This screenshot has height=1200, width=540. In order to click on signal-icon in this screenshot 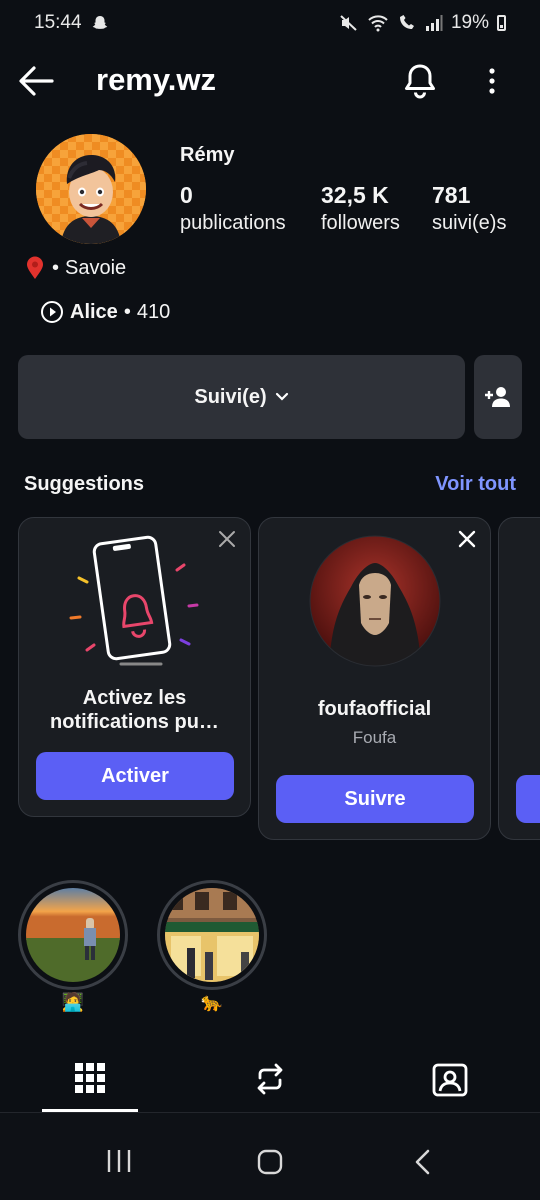, I will do `click(434, 23)`.